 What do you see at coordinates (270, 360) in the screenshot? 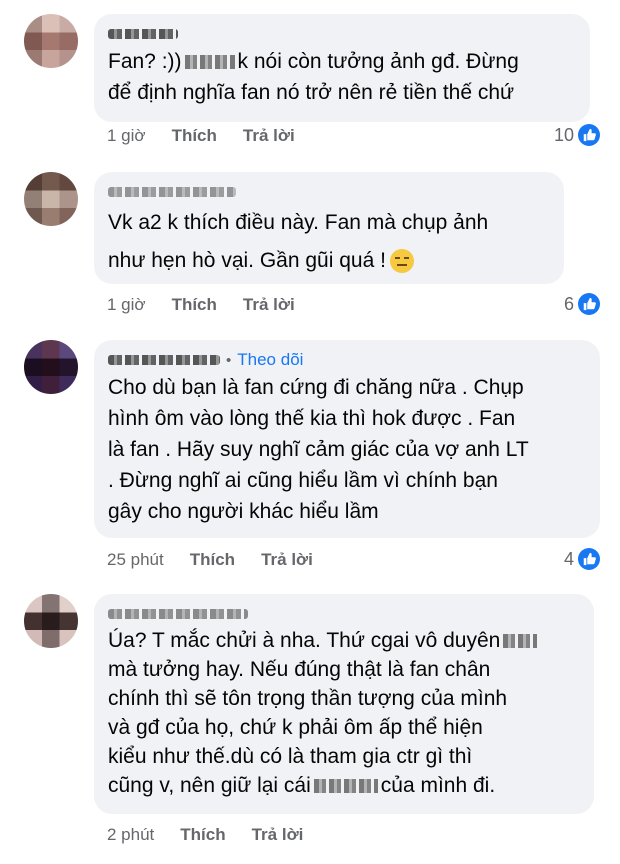
I see `follow-link: Theo dõi` at bounding box center [270, 360].